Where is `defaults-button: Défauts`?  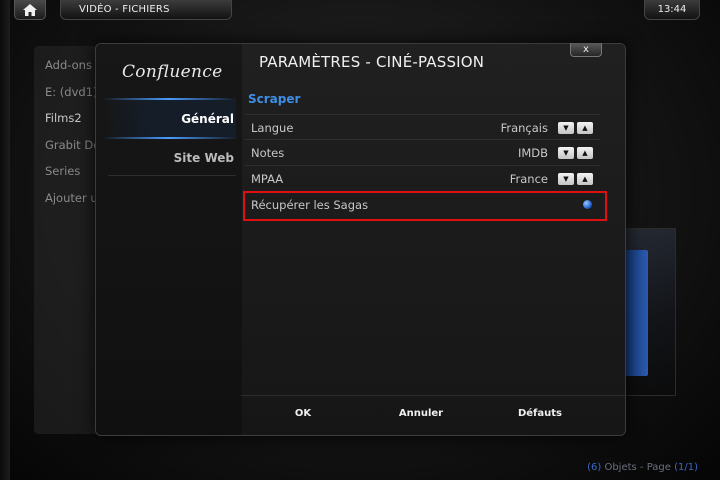 defaults-button: Défauts is located at coordinates (540, 413).